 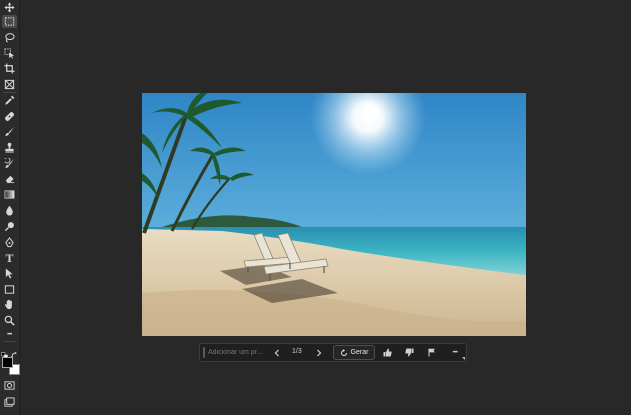 What do you see at coordinates (9, 273) in the screenshot?
I see `path-selection-icon` at bounding box center [9, 273].